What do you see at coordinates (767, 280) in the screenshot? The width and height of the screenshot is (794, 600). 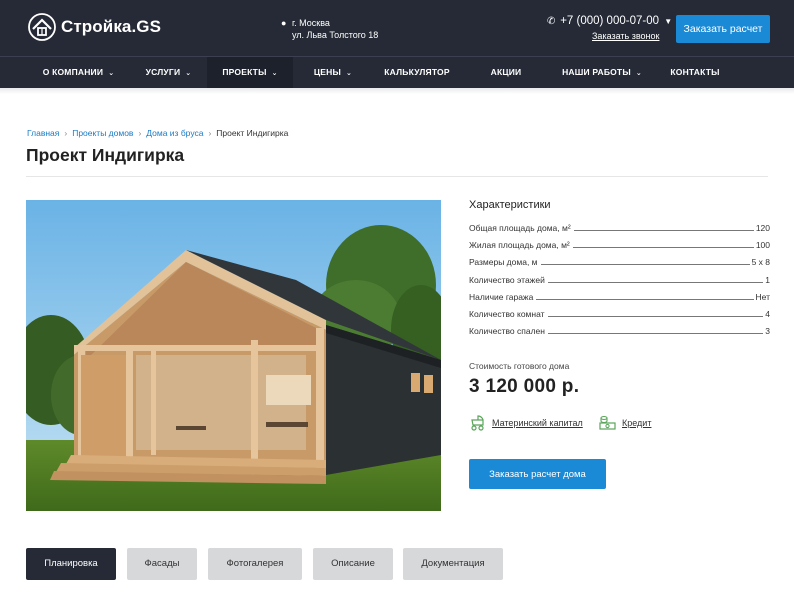 I see `spec-value: 1` at bounding box center [767, 280].